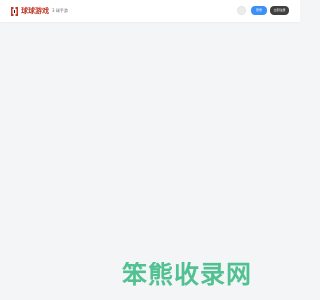  Describe the element at coordinates (187, 275) in the screenshot. I see `watermark-text: 笨熊收录网` at that location.